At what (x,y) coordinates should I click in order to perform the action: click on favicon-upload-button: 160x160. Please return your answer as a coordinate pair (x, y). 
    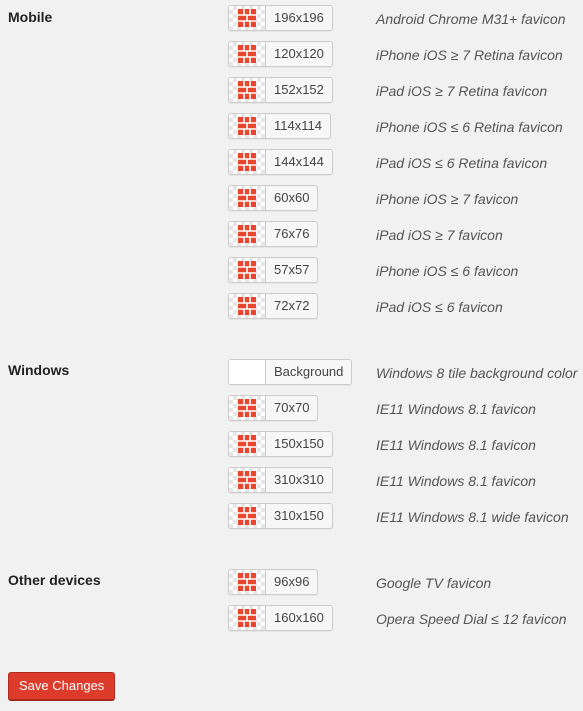
    Looking at the image, I should click on (280, 618).